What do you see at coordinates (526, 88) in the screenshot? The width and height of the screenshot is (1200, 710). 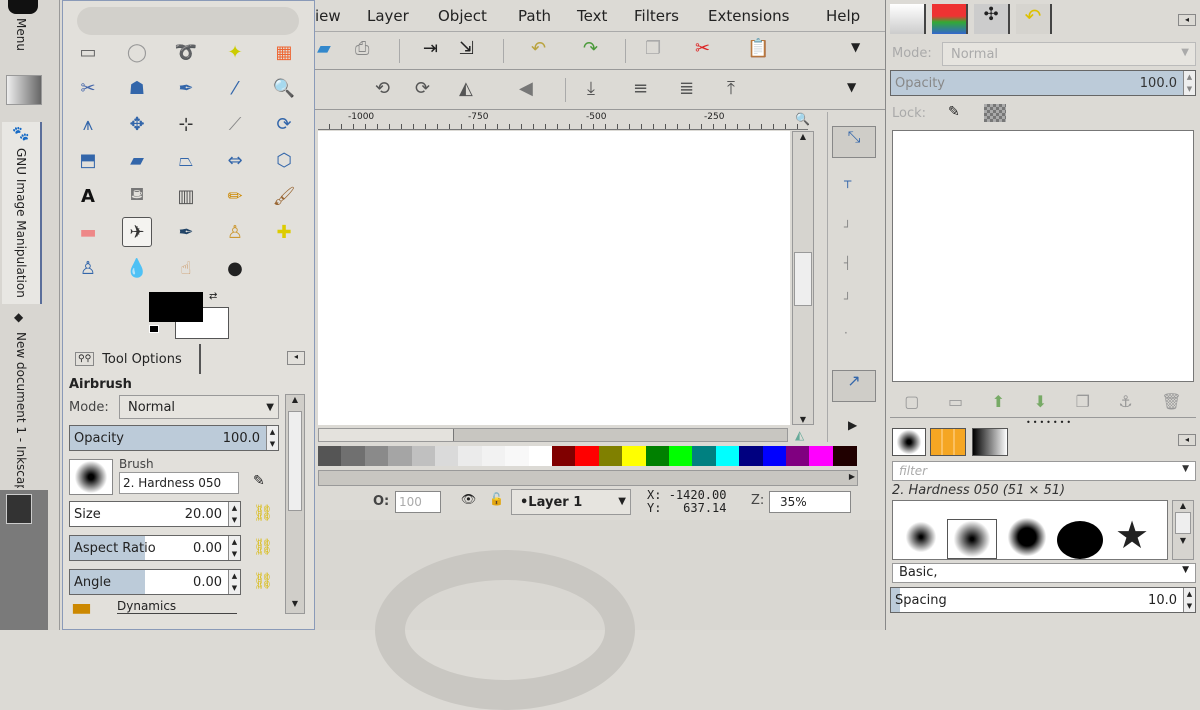 I see `flip-vertical-icon: ◀` at bounding box center [526, 88].